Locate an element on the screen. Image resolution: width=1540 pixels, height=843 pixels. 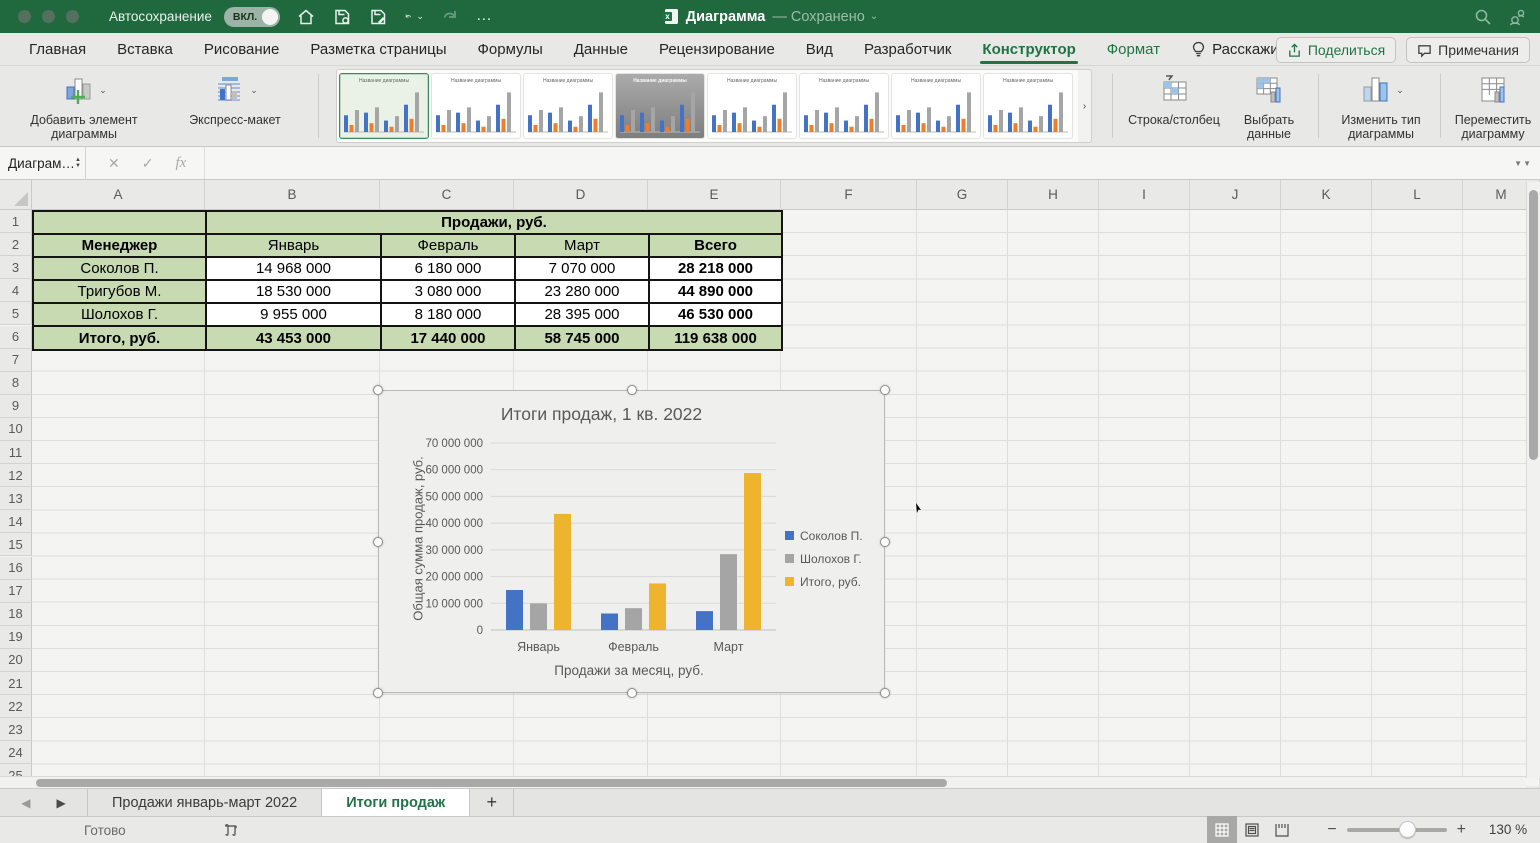
chart-style-thumbnail-4: Название диаграммы is located at coordinates (660, 106).